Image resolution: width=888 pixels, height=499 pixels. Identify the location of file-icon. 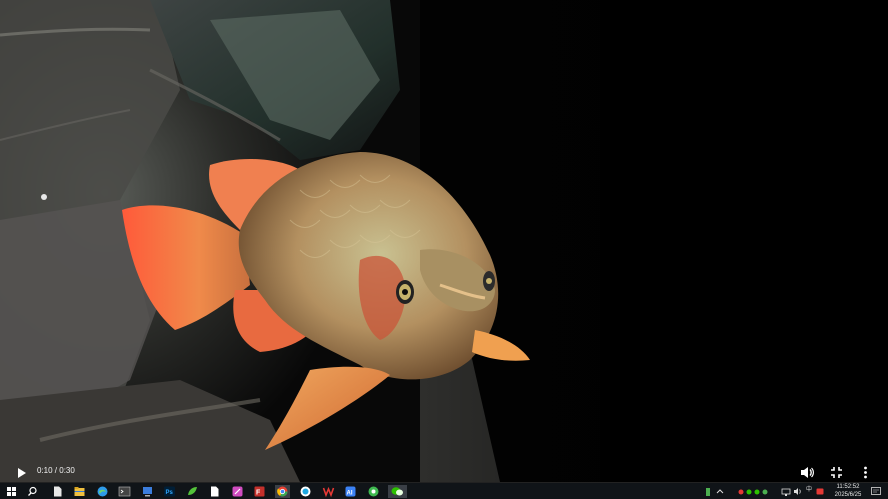
(58, 491).